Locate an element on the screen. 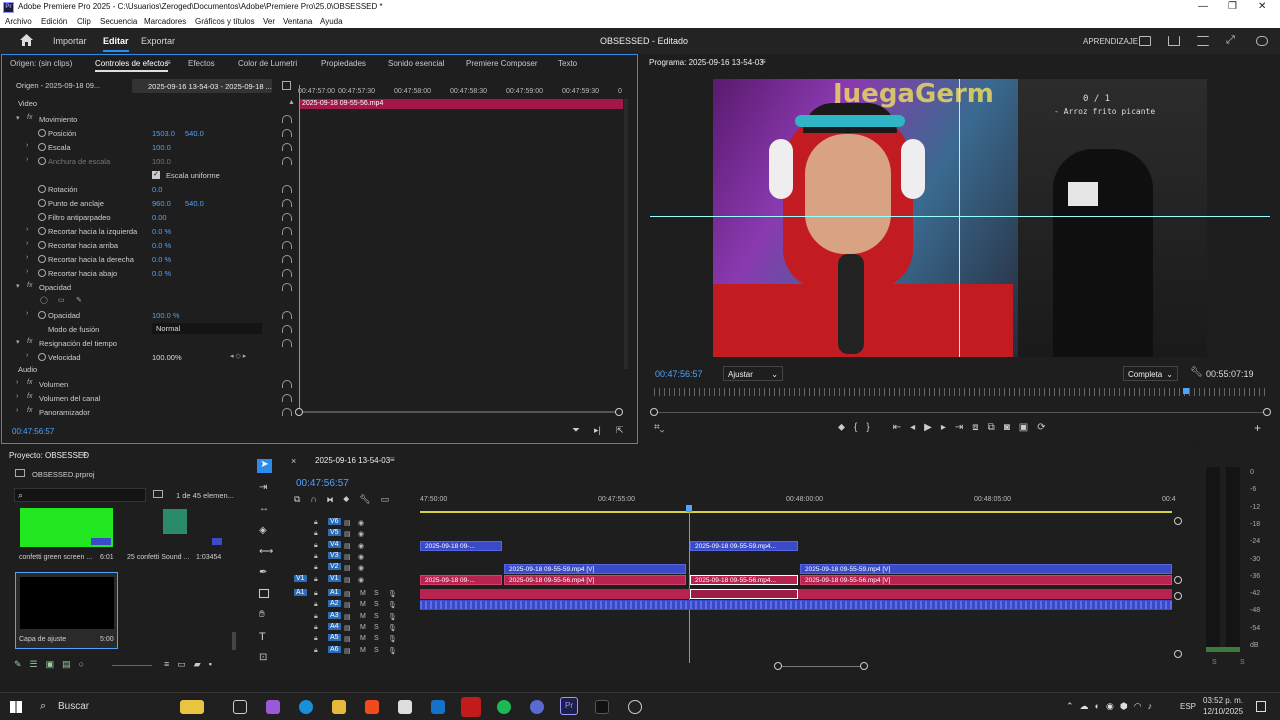  go-to-in-icon: ⇤ is located at coordinates (901, 427).